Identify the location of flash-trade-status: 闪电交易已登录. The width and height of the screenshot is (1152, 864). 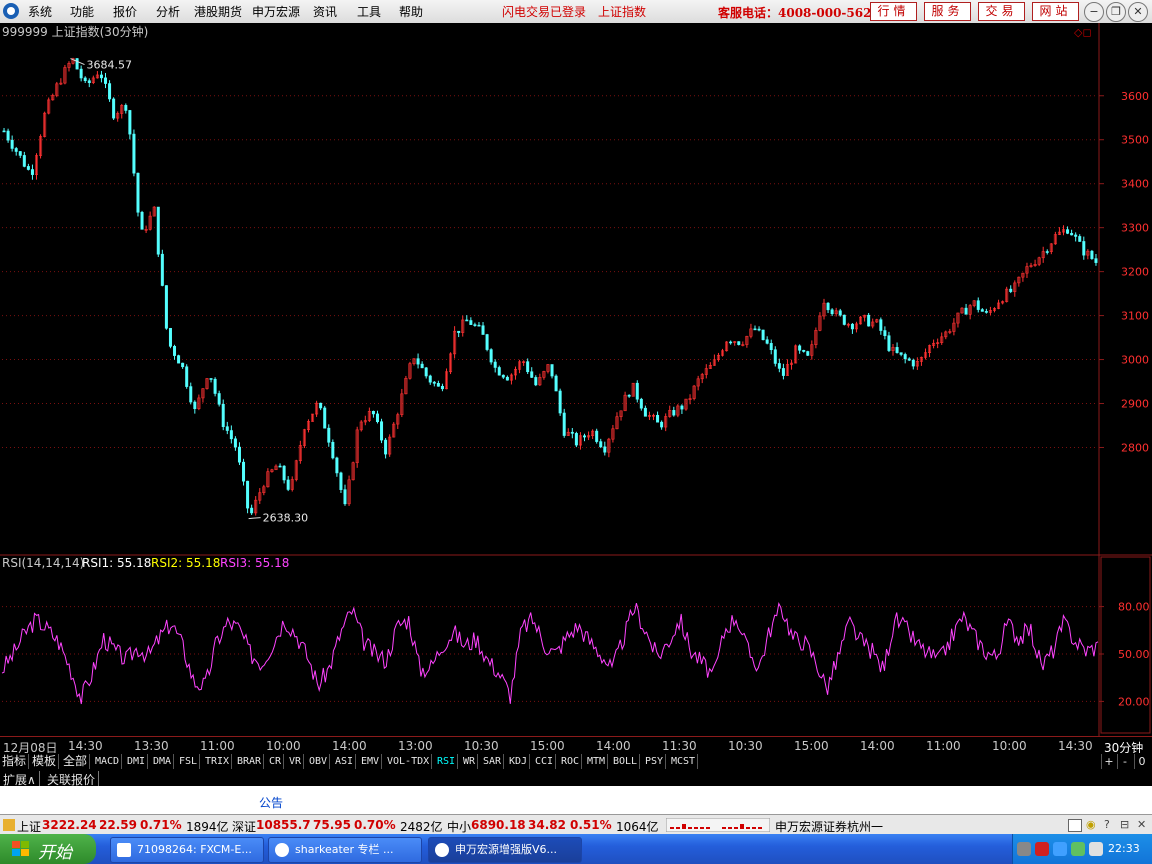
(544, 11).